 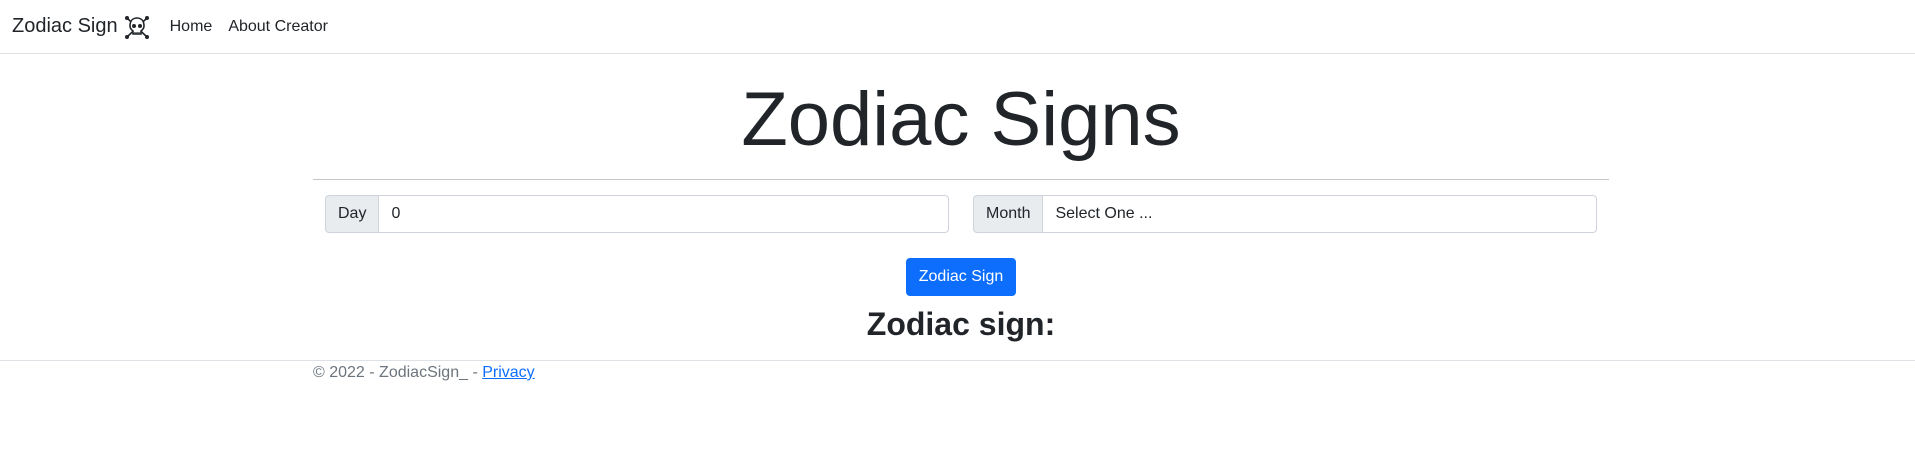 I want to click on zodiac-result: Zodiac sign:, so click(x=961, y=324).